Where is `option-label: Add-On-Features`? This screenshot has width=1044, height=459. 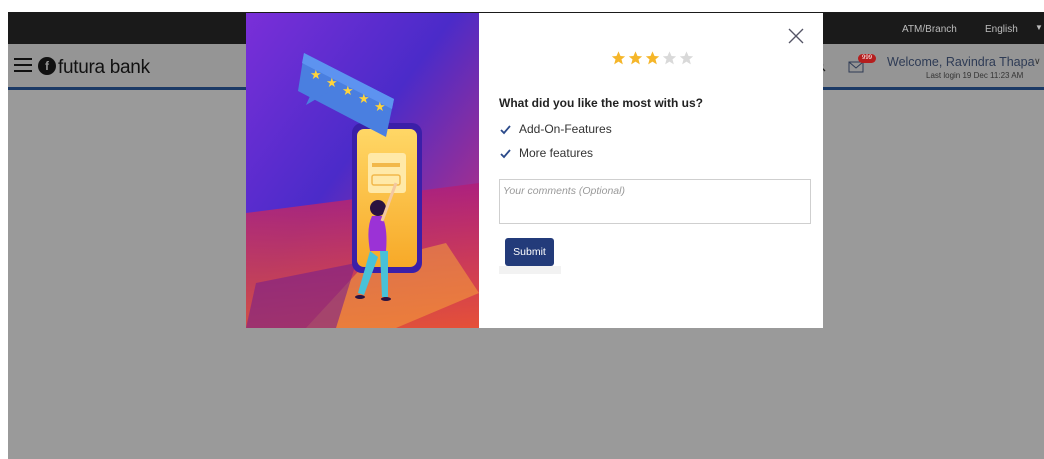
option-label: Add-On-Features is located at coordinates (565, 129).